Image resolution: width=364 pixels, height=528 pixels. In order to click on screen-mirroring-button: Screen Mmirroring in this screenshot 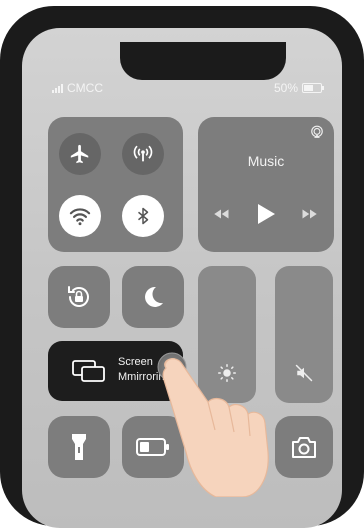, I will do `click(115, 371)`.